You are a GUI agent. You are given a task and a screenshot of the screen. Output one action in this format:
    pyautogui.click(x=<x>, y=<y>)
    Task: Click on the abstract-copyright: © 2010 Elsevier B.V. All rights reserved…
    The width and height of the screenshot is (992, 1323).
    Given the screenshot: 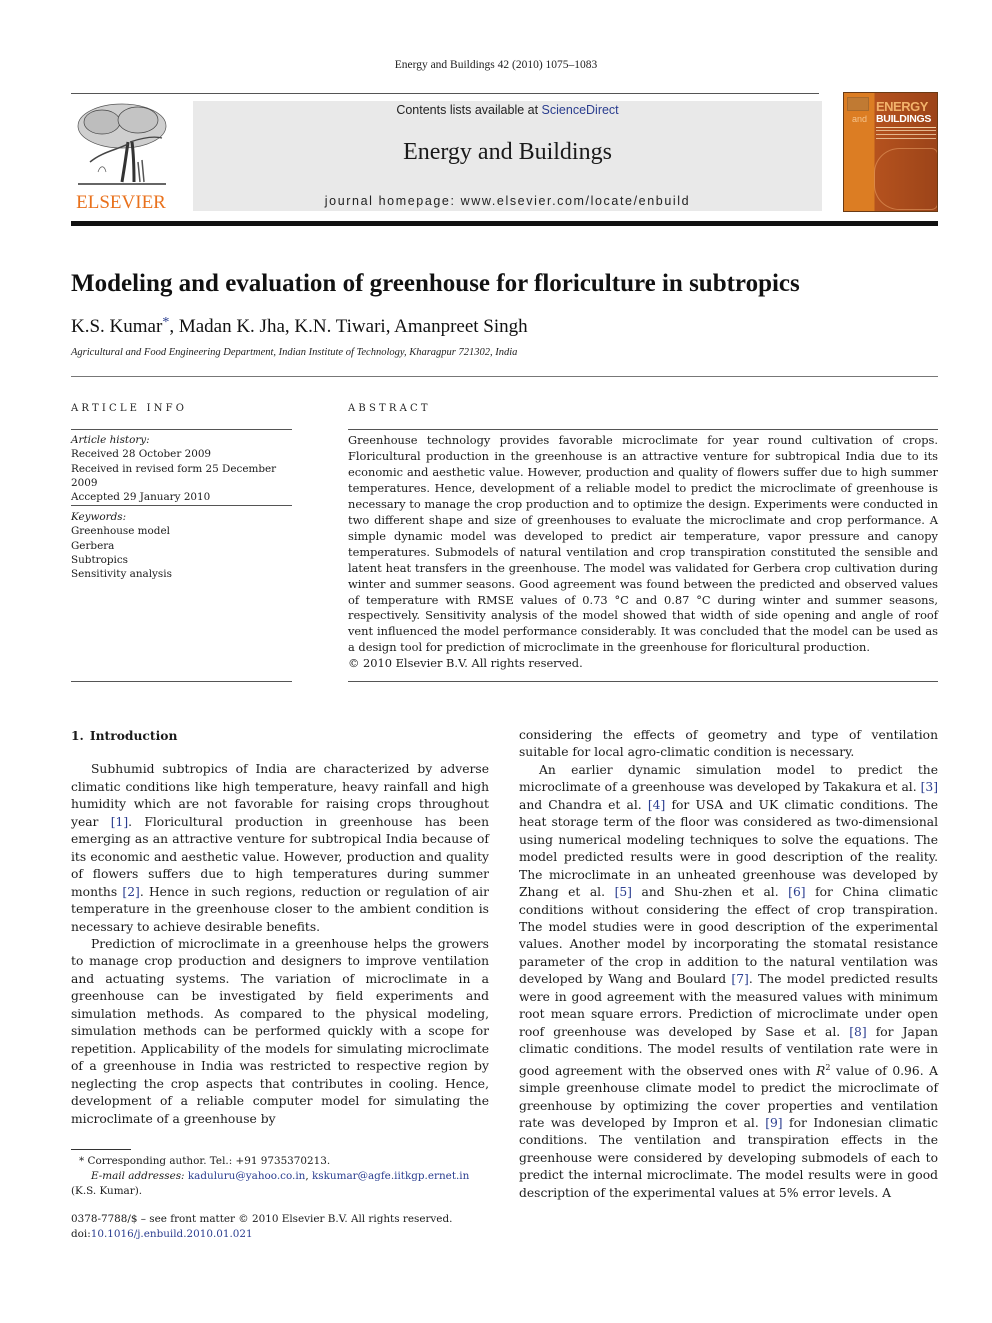 What is the action you would take?
    pyautogui.click(x=465, y=663)
    